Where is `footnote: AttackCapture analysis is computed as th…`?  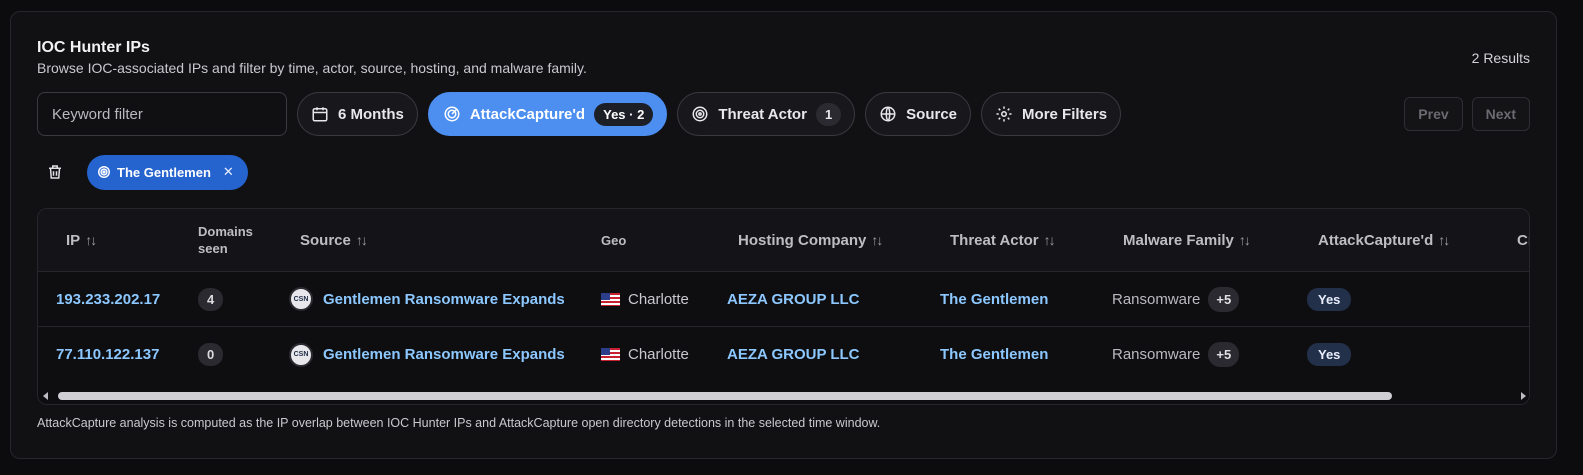 footnote: AttackCapture analysis is computed as th… is located at coordinates (459, 423).